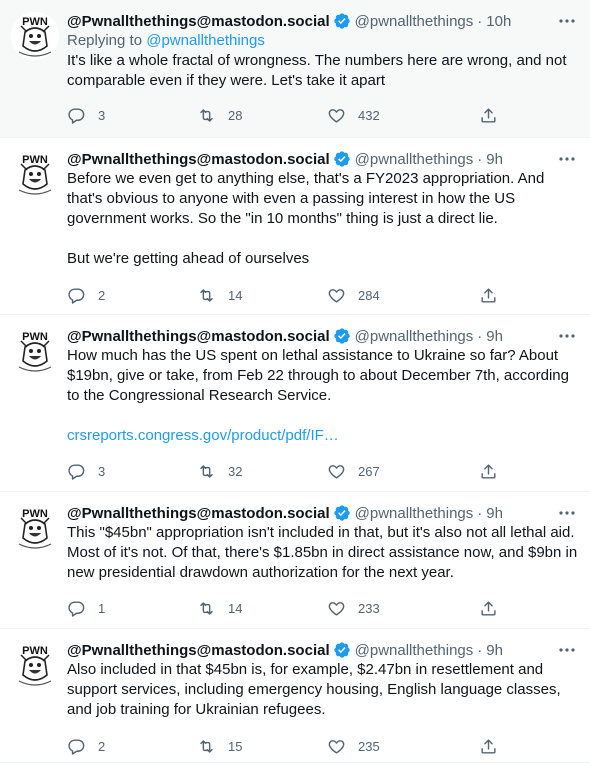 The image size is (590, 763). What do you see at coordinates (132, 608) in the screenshot?
I see `reply-button: 1` at bounding box center [132, 608].